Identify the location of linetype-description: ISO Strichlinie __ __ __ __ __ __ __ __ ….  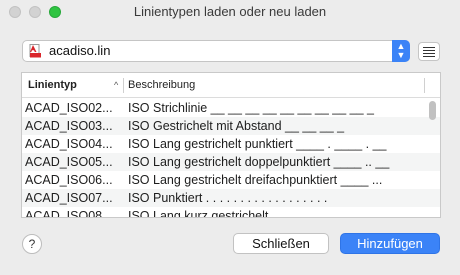
(251, 108).